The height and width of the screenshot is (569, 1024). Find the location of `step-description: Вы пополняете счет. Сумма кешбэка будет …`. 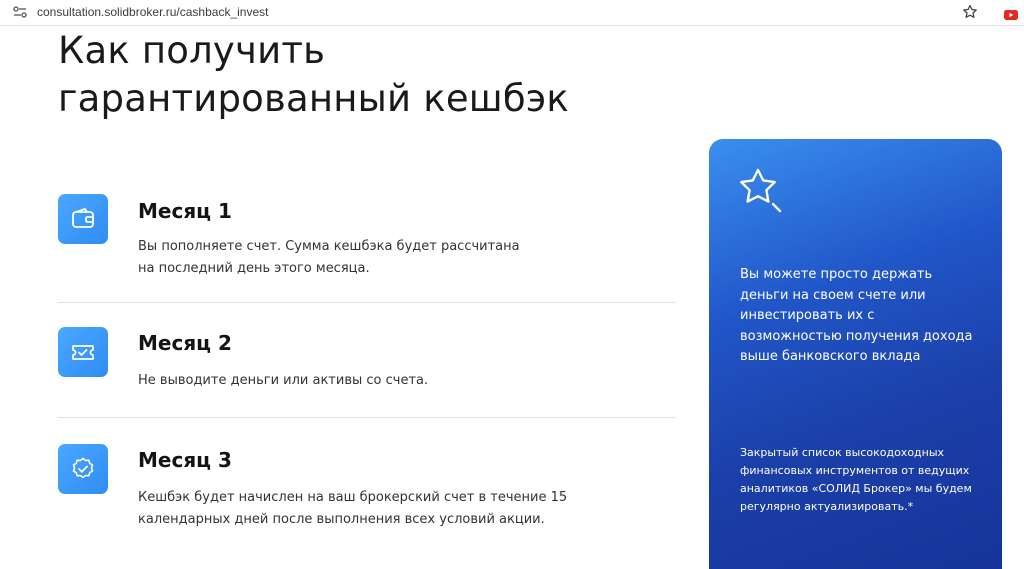

step-description: Вы пополняете счет. Сумма кешбэка будет … is located at coordinates (353, 258).